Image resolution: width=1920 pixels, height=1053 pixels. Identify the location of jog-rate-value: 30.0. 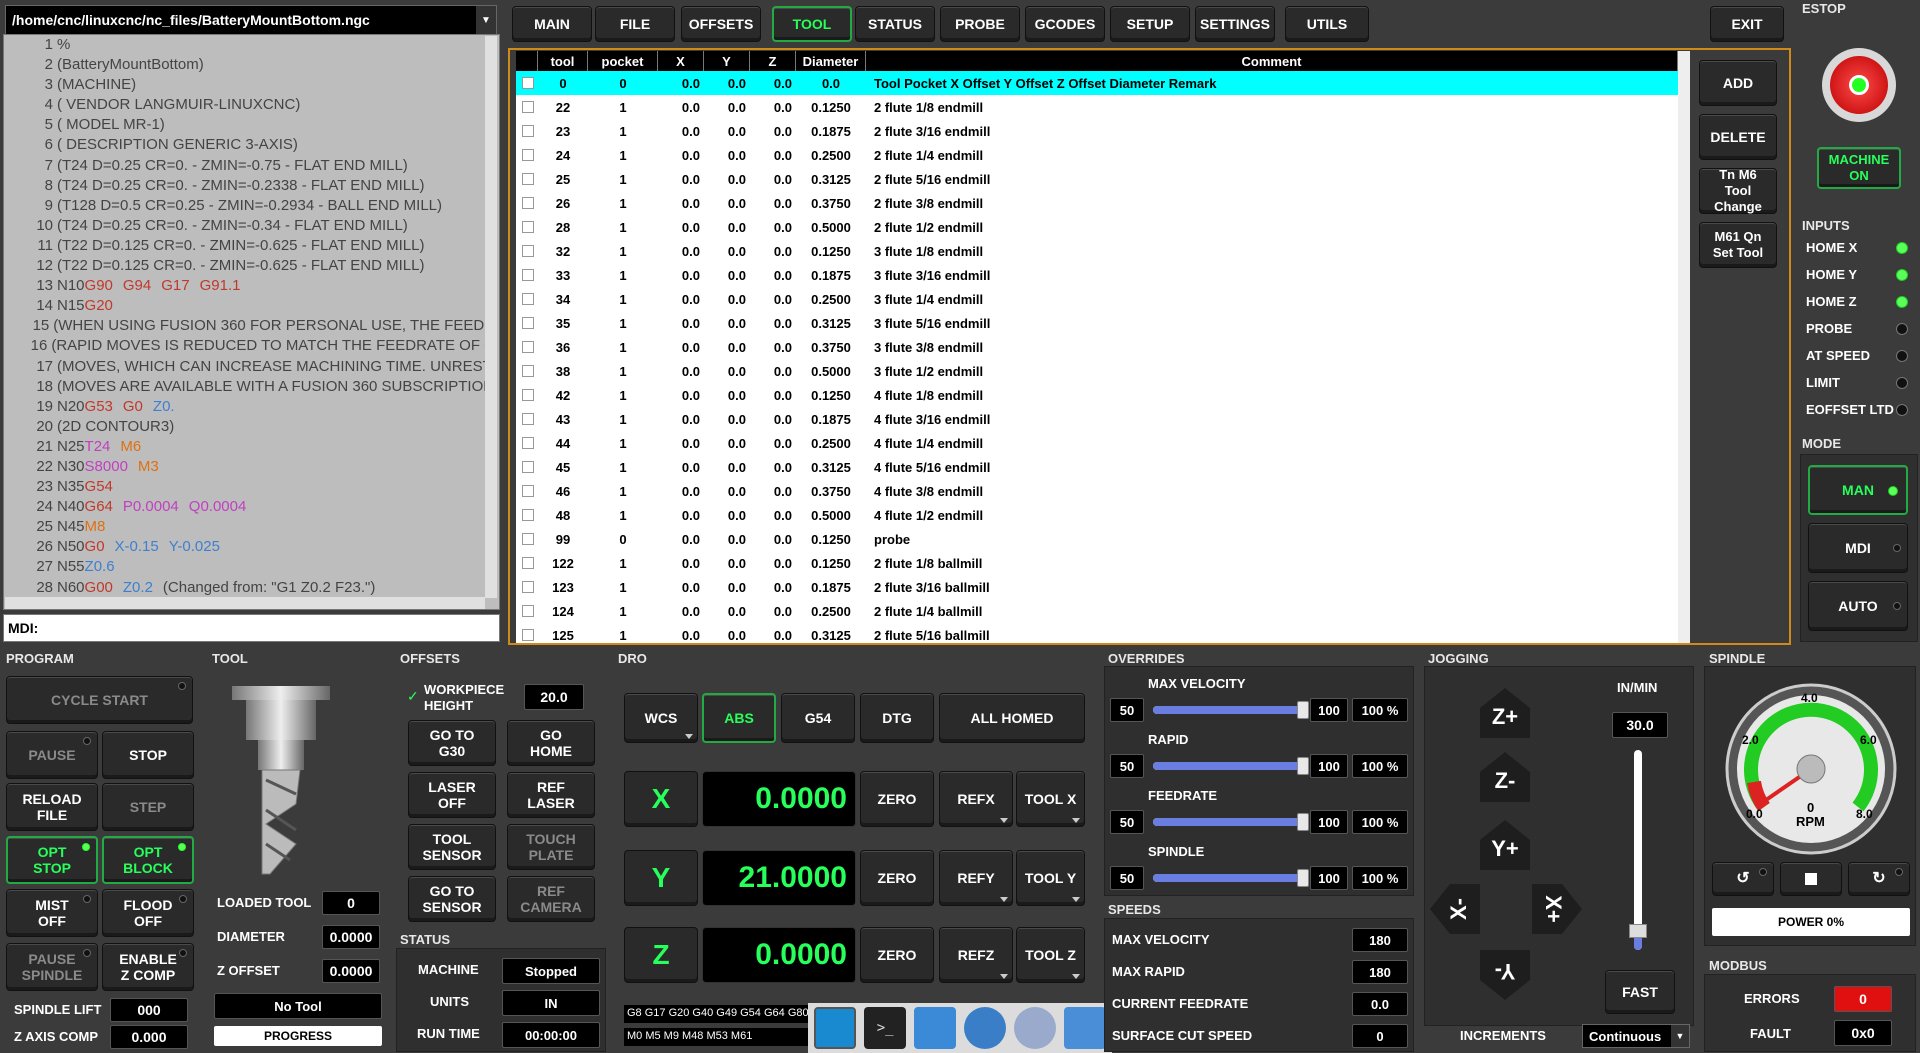
(1640, 725).